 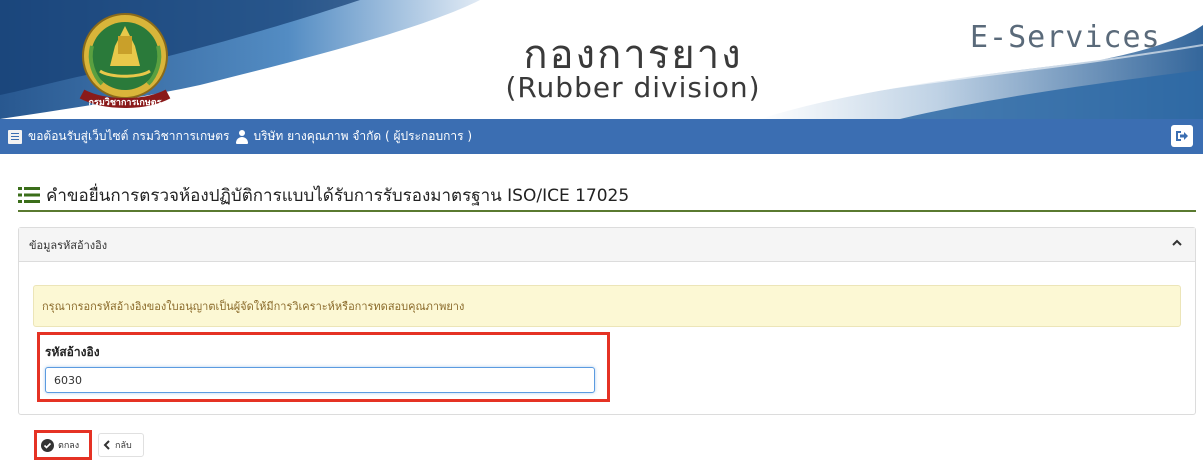 I want to click on panel-header: ข้อมูลรหัสอ้างอิง, so click(x=607, y=245).